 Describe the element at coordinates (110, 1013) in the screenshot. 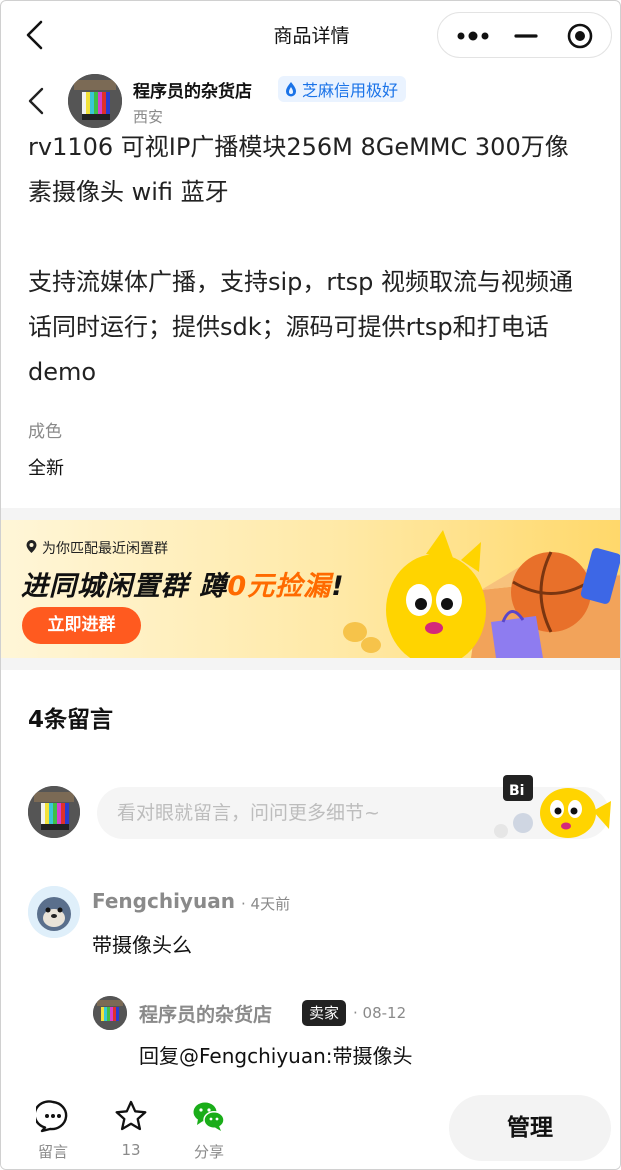

I see `reply-avatar` at that location.